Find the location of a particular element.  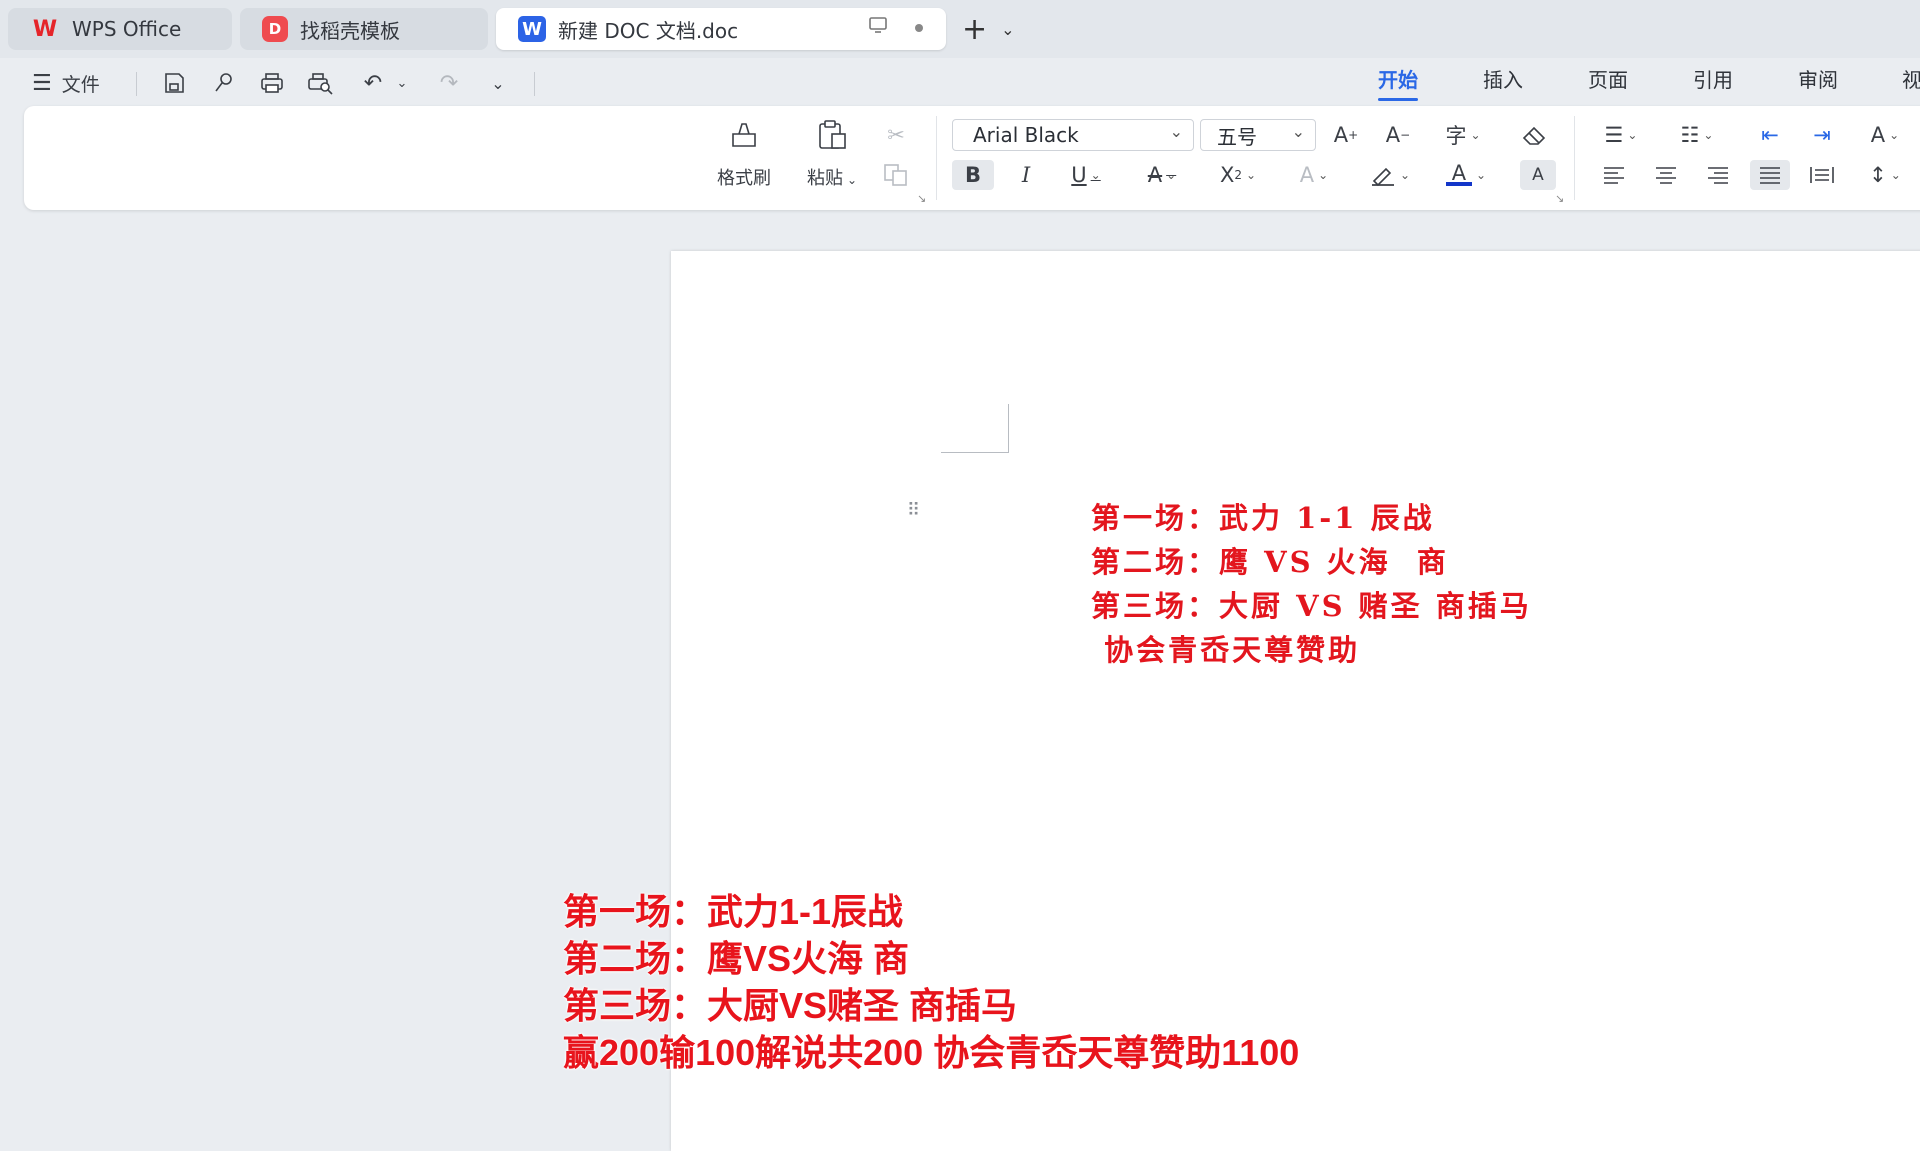

font-size-select: 五号 ⌄ is located at coordinates (1258, 135).